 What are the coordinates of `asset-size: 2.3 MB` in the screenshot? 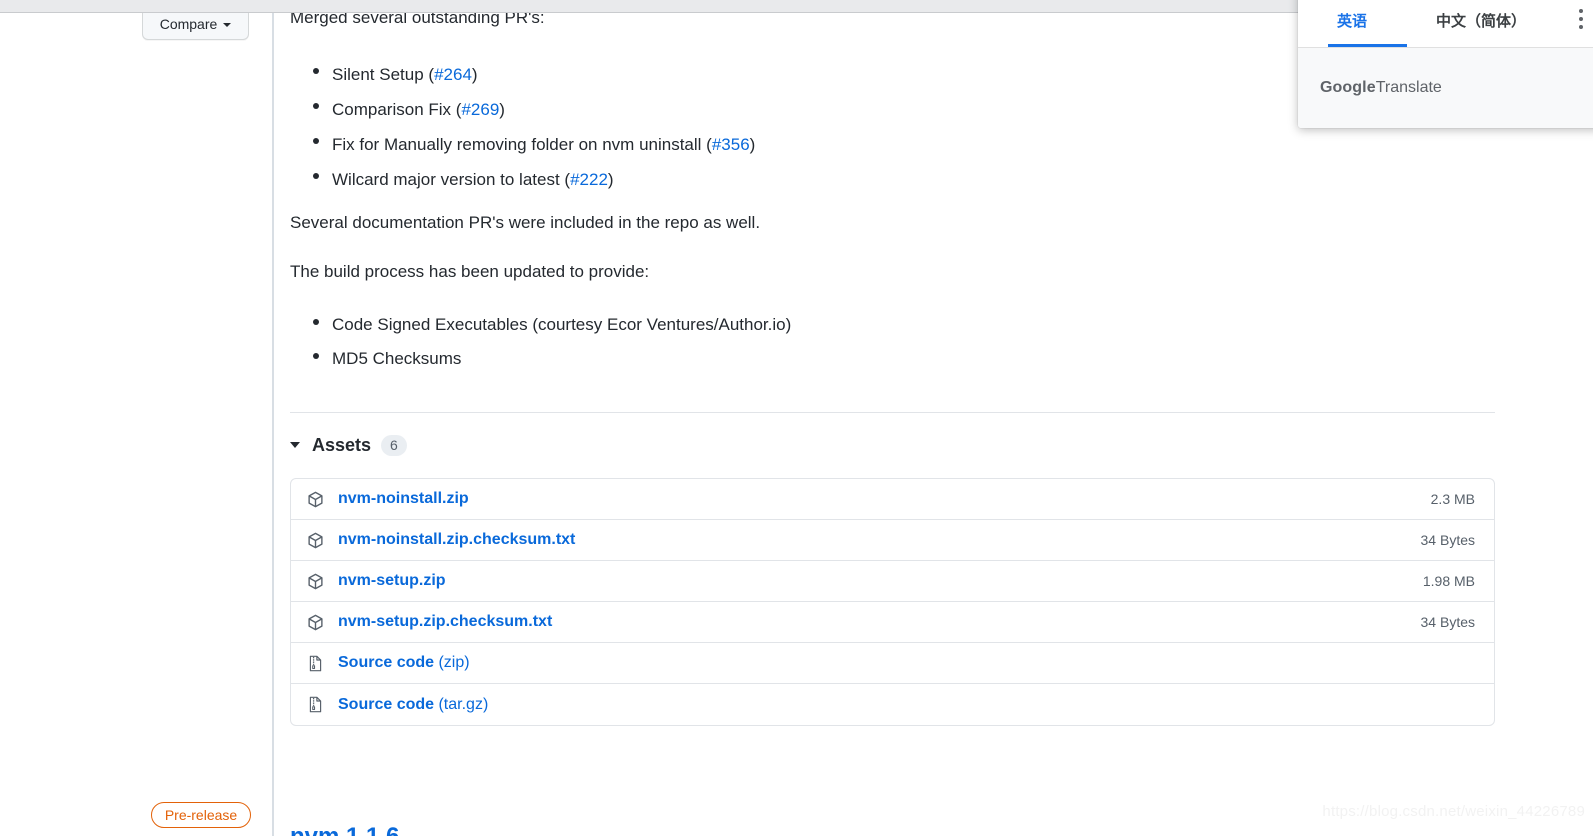 It's located at (1452, 499).